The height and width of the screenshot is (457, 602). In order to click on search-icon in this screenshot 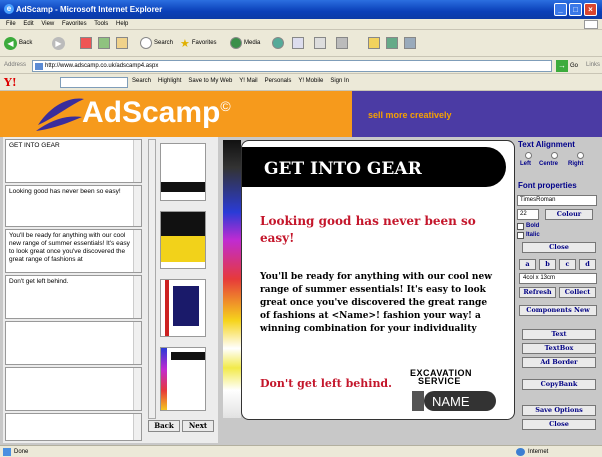, I will do `click(146, 43)`.